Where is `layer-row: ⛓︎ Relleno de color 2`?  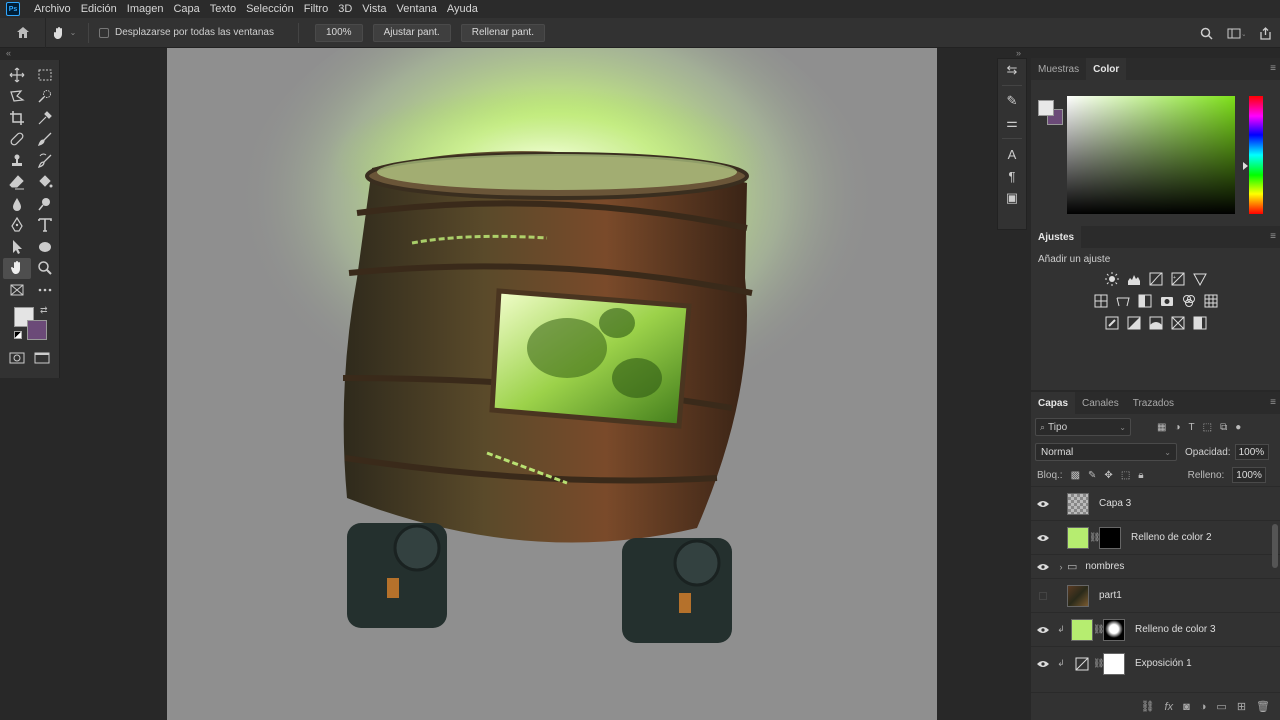 layer-row: ⛓︎ Relleno de color 2 is located at coordinates (1155, 537).